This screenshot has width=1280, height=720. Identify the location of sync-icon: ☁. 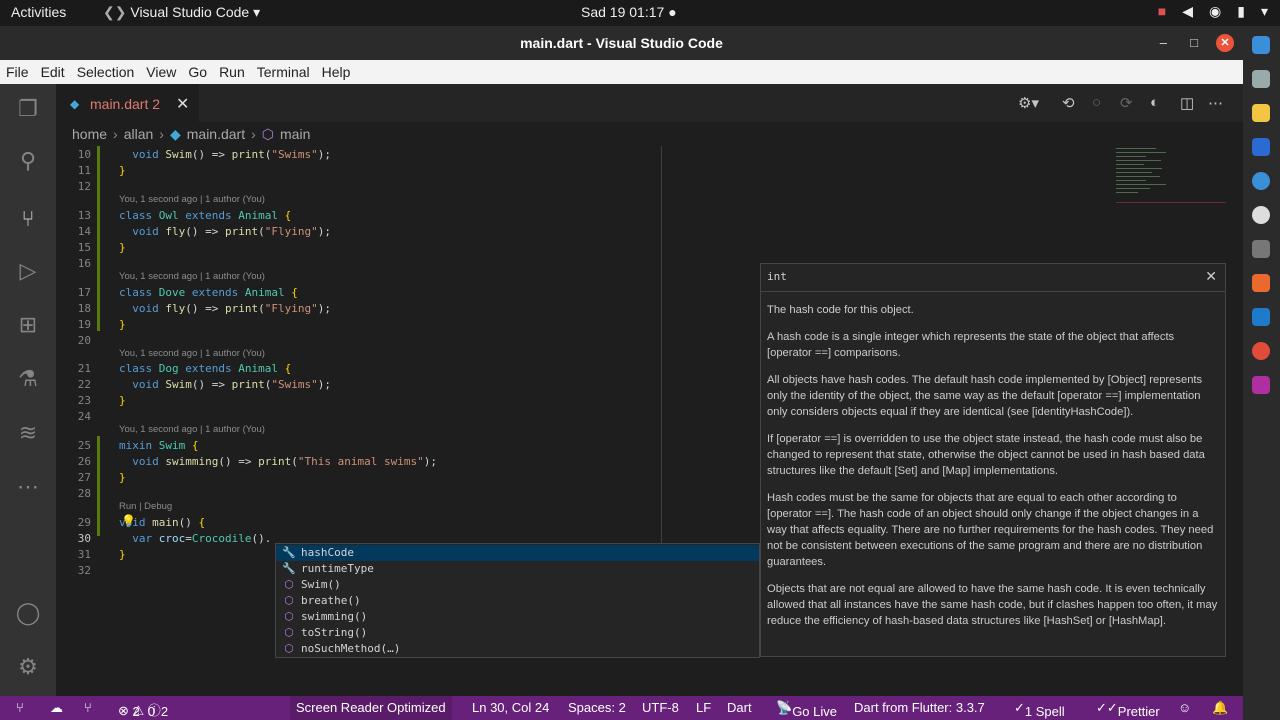
(56, 708).